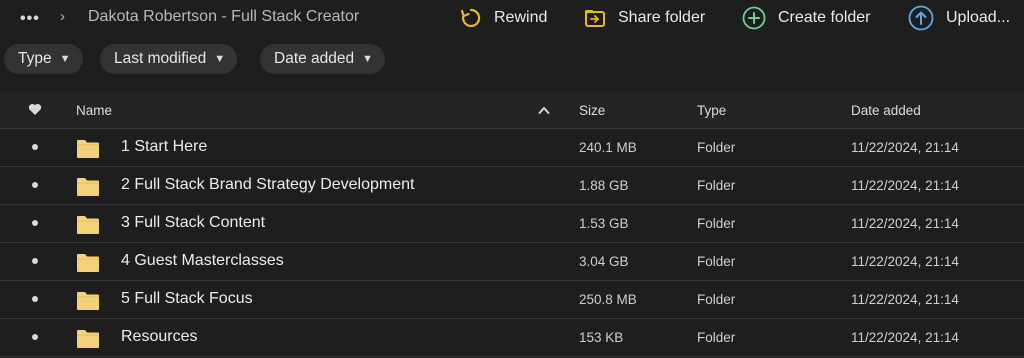  Describe the element at coordinates (595, 18) in the screenshot. I see `share-folder-icon` at that location.